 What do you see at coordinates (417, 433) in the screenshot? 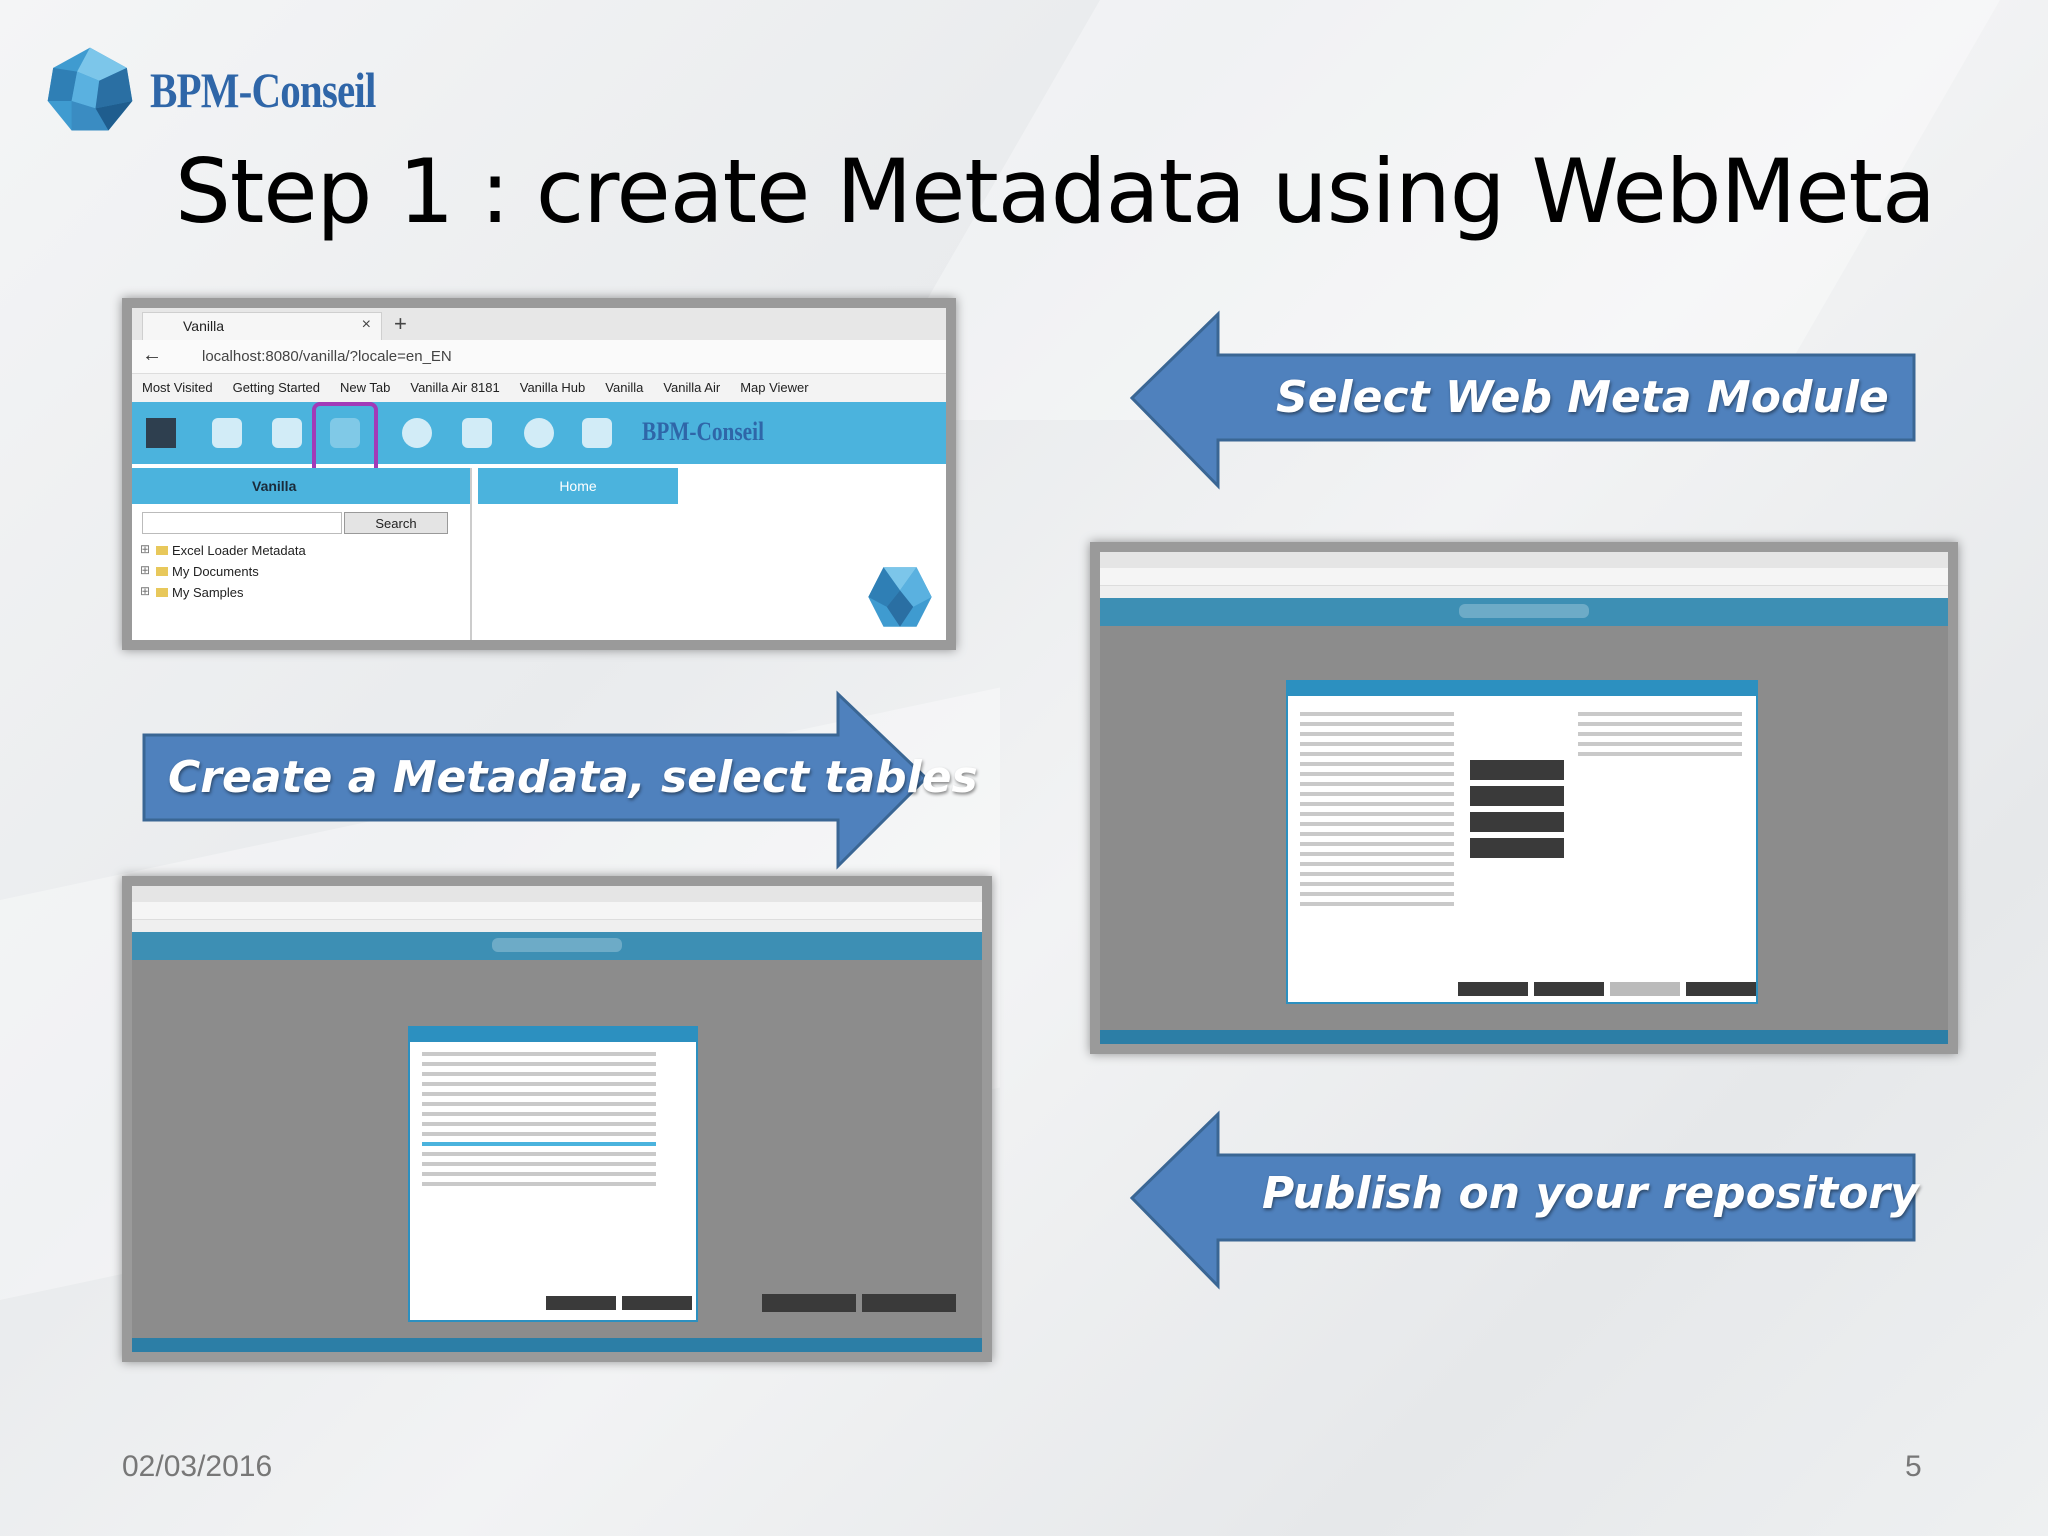
I see `clock-icon` at bounding box center [417, 433].